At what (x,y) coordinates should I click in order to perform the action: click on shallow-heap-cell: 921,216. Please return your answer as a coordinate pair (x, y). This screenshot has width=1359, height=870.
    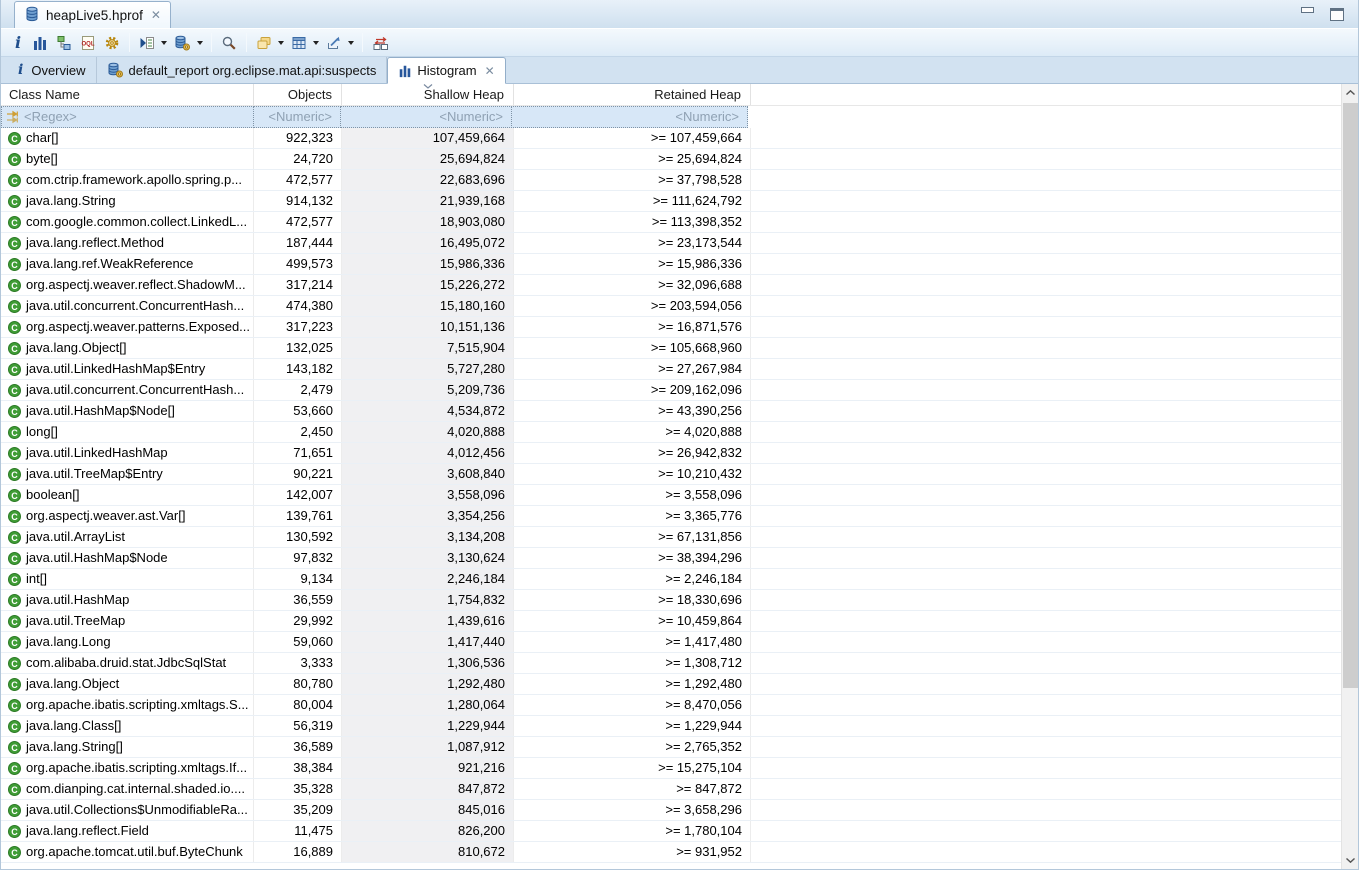
    Looking at the image, I should click on (428, 768).